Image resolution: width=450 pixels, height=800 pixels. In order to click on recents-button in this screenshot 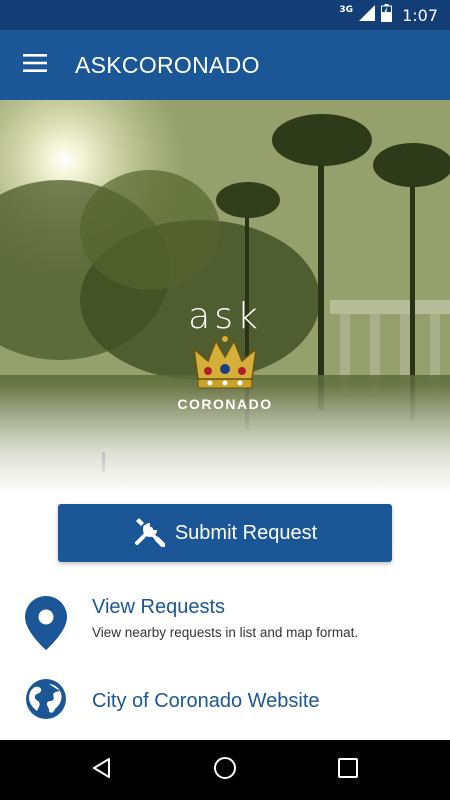, I will do `click(348, 770)`.